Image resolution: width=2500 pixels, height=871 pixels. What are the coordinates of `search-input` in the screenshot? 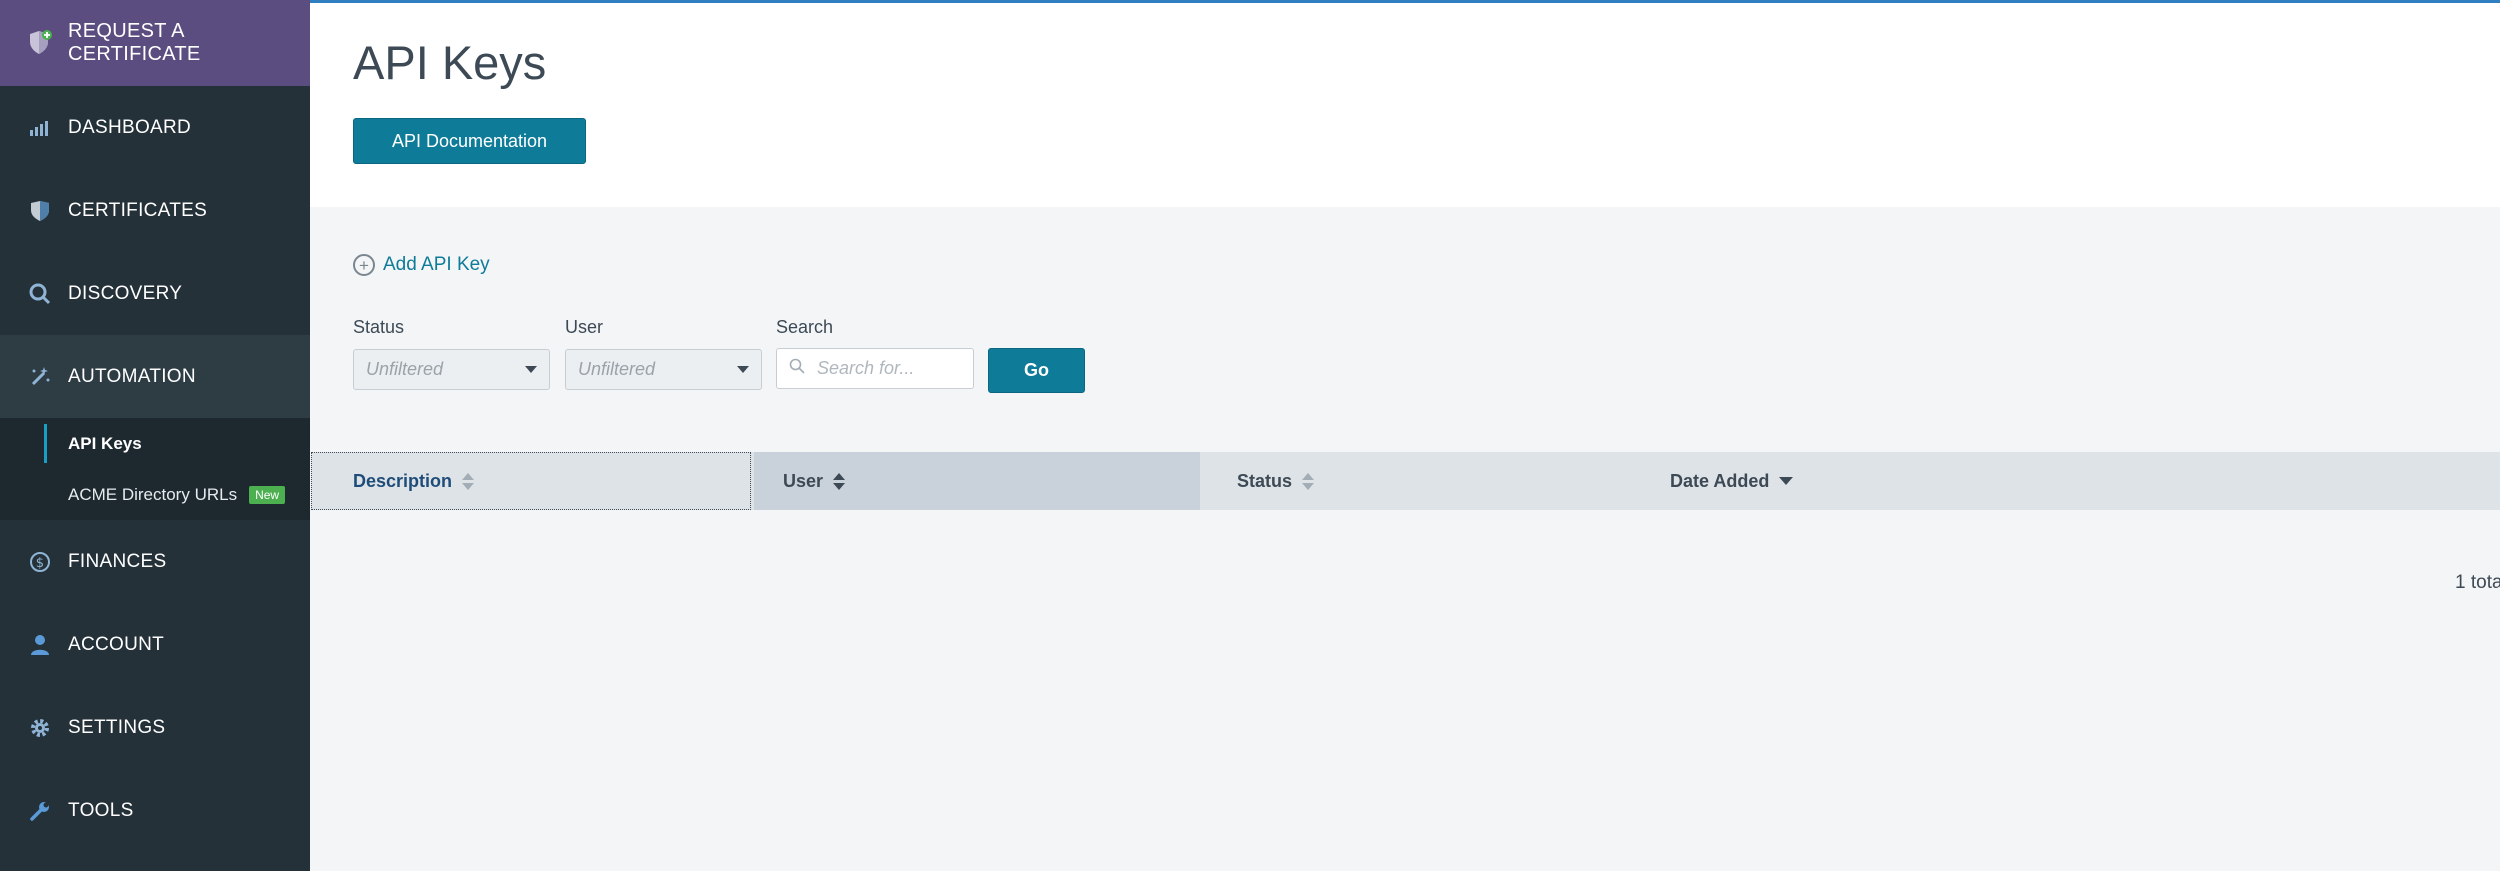 It's located at (892, 368).